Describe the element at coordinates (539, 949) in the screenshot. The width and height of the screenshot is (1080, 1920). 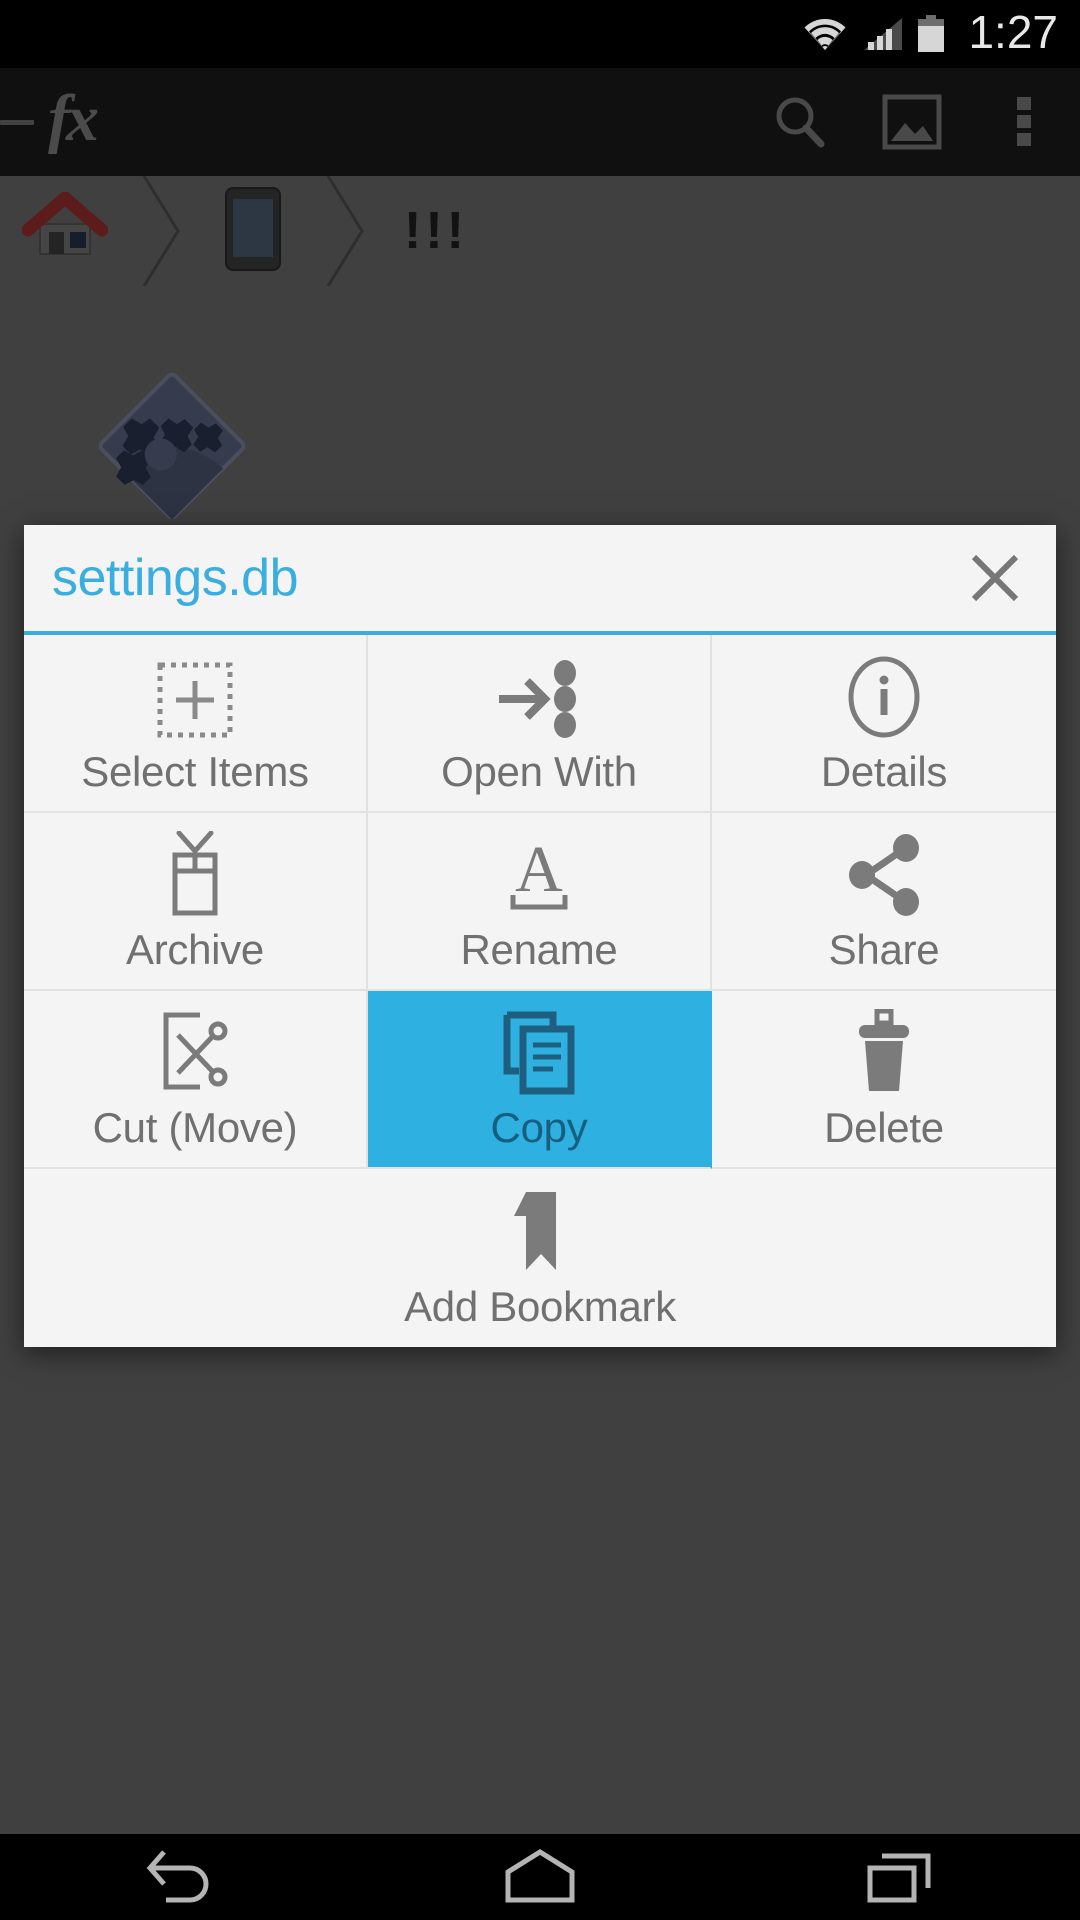
I see `menu-item-label: Rename` at that location.